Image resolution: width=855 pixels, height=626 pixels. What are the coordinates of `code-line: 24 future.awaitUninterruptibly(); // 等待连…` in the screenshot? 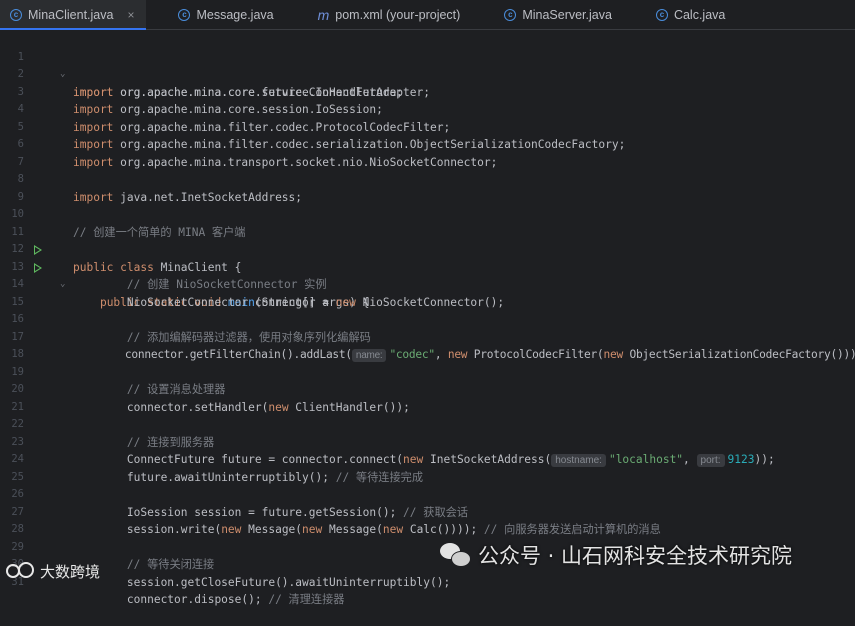 It's located at (427, 459).